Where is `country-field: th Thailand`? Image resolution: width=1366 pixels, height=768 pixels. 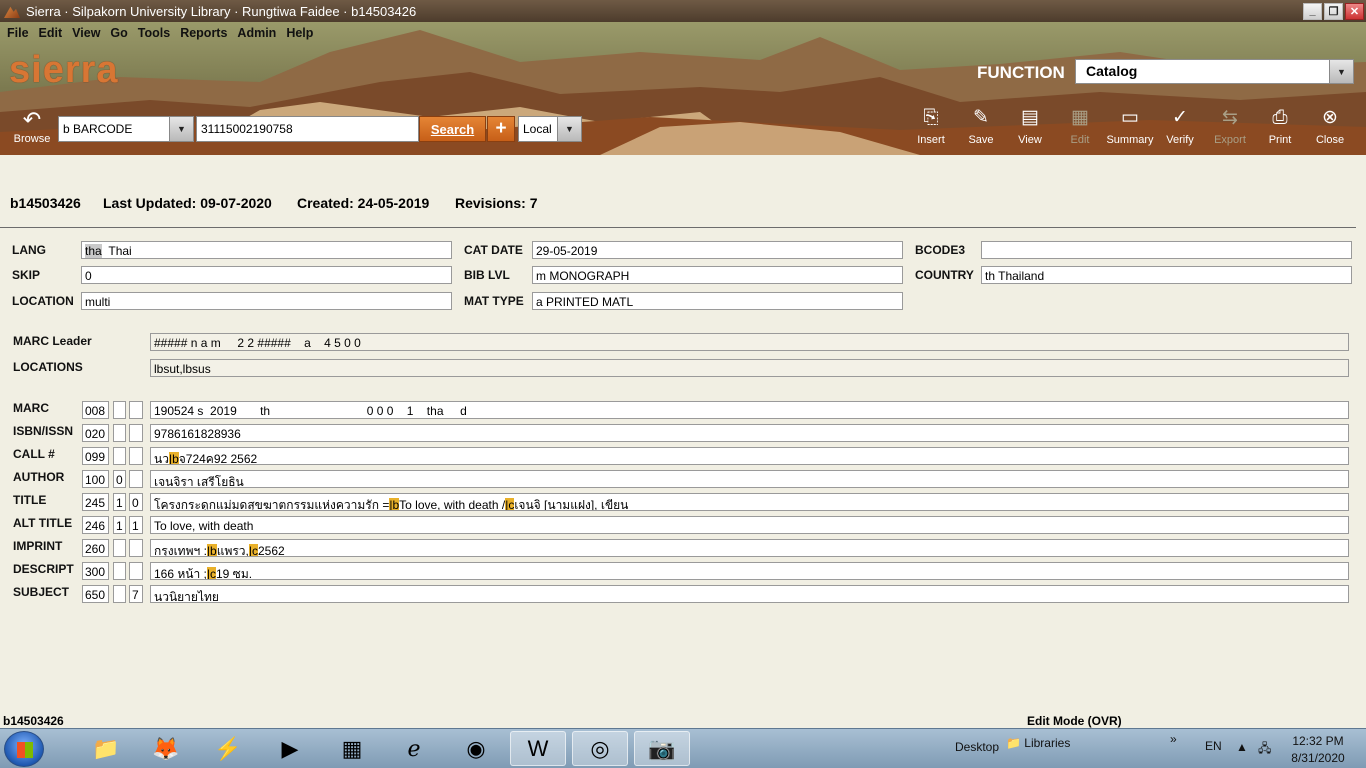
country-field: th Thailand is located at coordinates (1166, 275).